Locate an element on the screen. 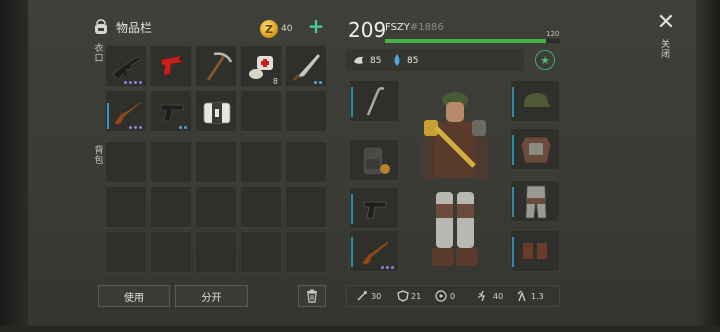 The height and width of the screenshot is (332, 720). equip-slot-backpack is located at coordinates (374, 160).